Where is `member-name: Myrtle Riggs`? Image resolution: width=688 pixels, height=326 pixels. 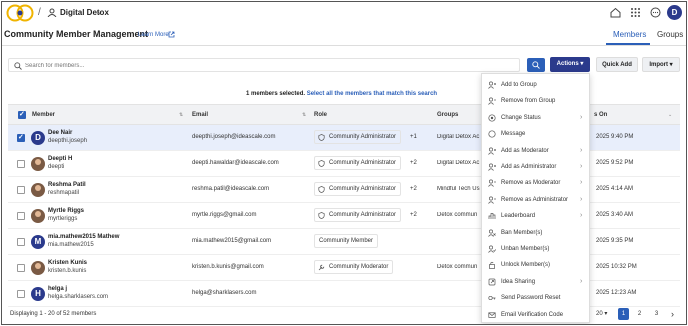 member-name: Myrtle Riggs is located at coordinates (66, 211).